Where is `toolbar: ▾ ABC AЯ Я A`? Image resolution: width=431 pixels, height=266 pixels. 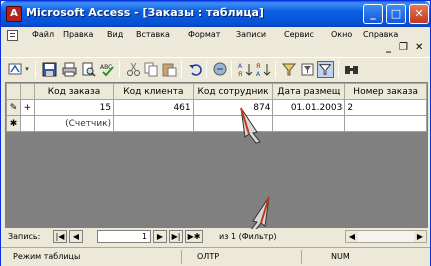
toolbar: ▾ ABC AЯ Я A is located at coordinates (215, 69).